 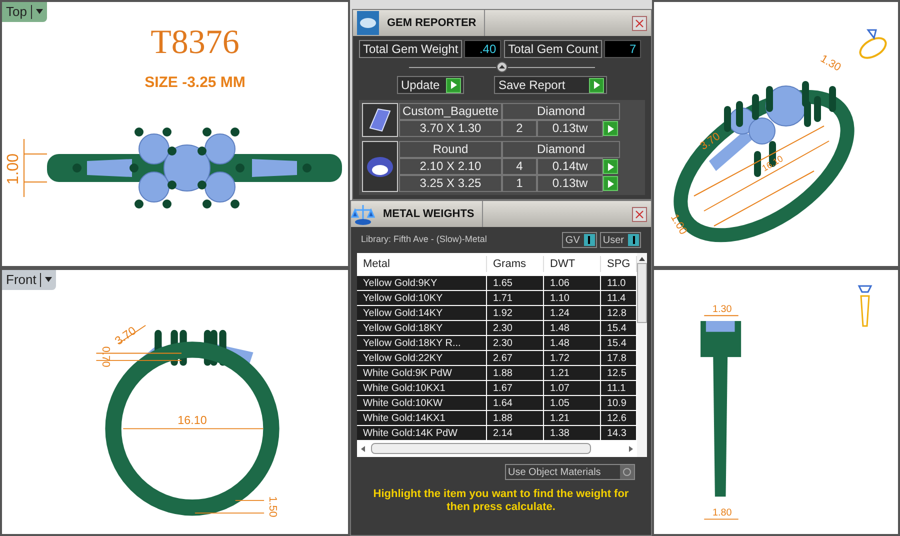 I want to click on dimension-label: 16.10, so click(x=192, y=421).